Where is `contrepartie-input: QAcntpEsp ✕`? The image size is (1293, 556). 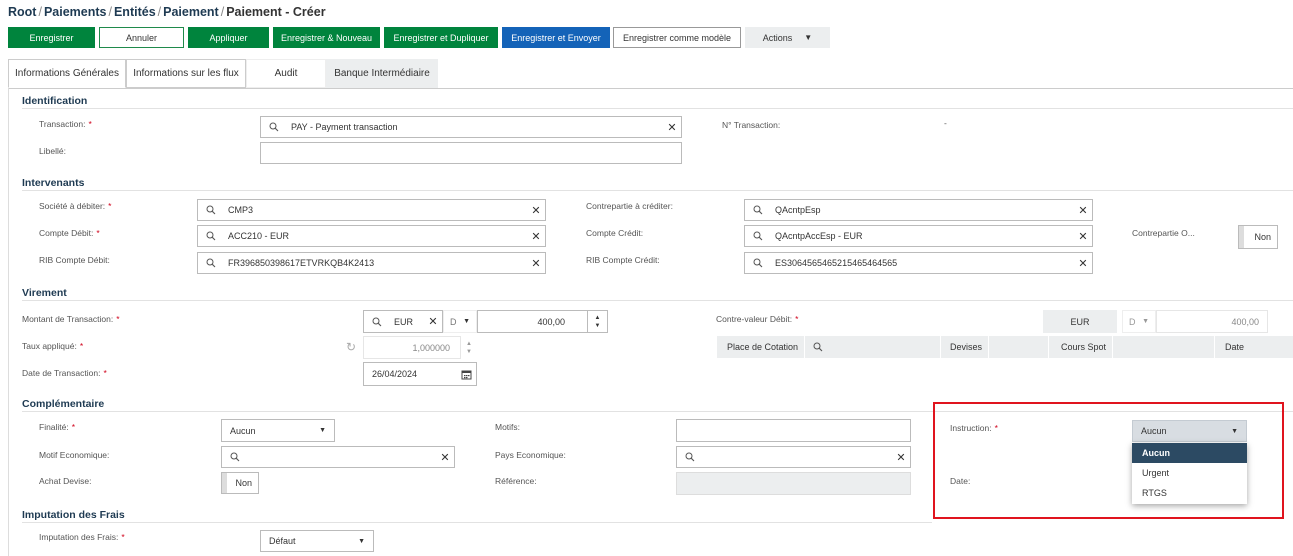 contrepartie-input: QAcntpEsp ✕ is located at coordinates (918, 210).